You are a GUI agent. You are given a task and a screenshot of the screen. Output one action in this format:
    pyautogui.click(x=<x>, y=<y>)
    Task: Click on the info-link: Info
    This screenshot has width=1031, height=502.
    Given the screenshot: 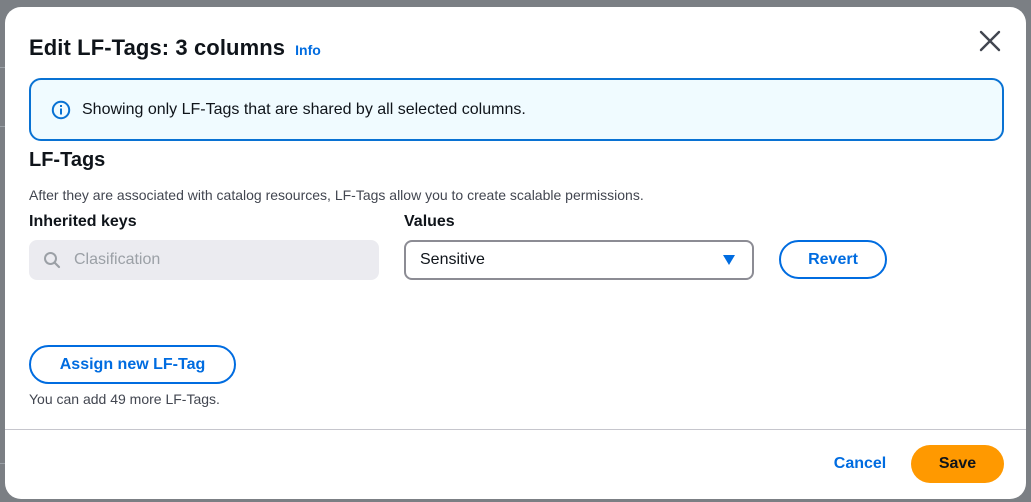 What is the action you would take?
    pyautogui.click(x=308, y=50)
    